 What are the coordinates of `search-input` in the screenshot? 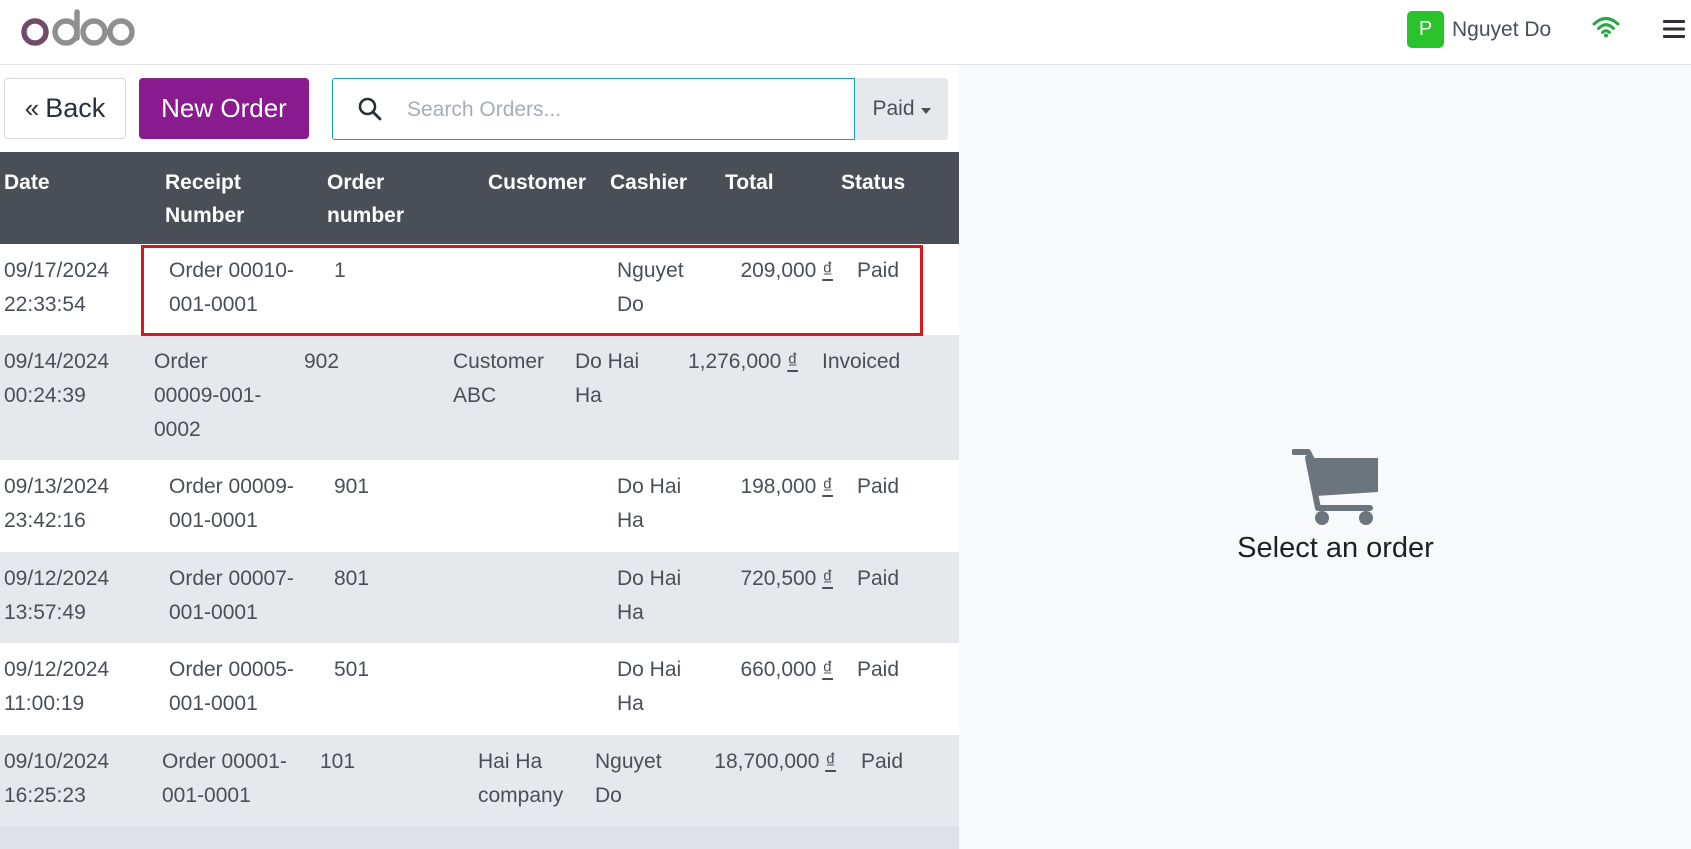 It's located at (622, 110).